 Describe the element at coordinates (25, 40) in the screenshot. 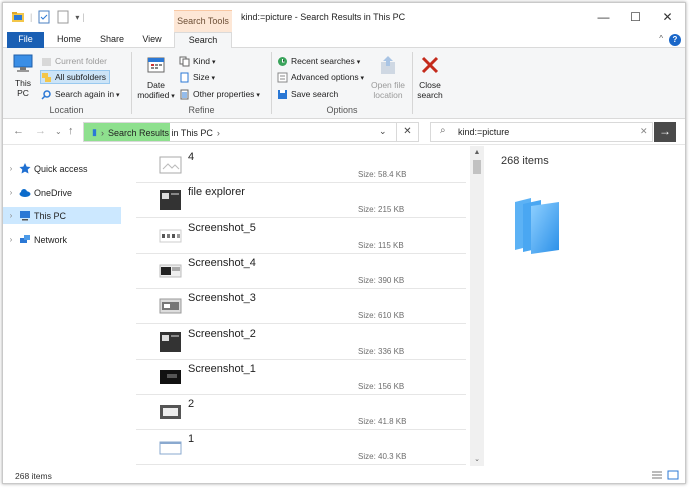

I see `tab-file: File` at that location.